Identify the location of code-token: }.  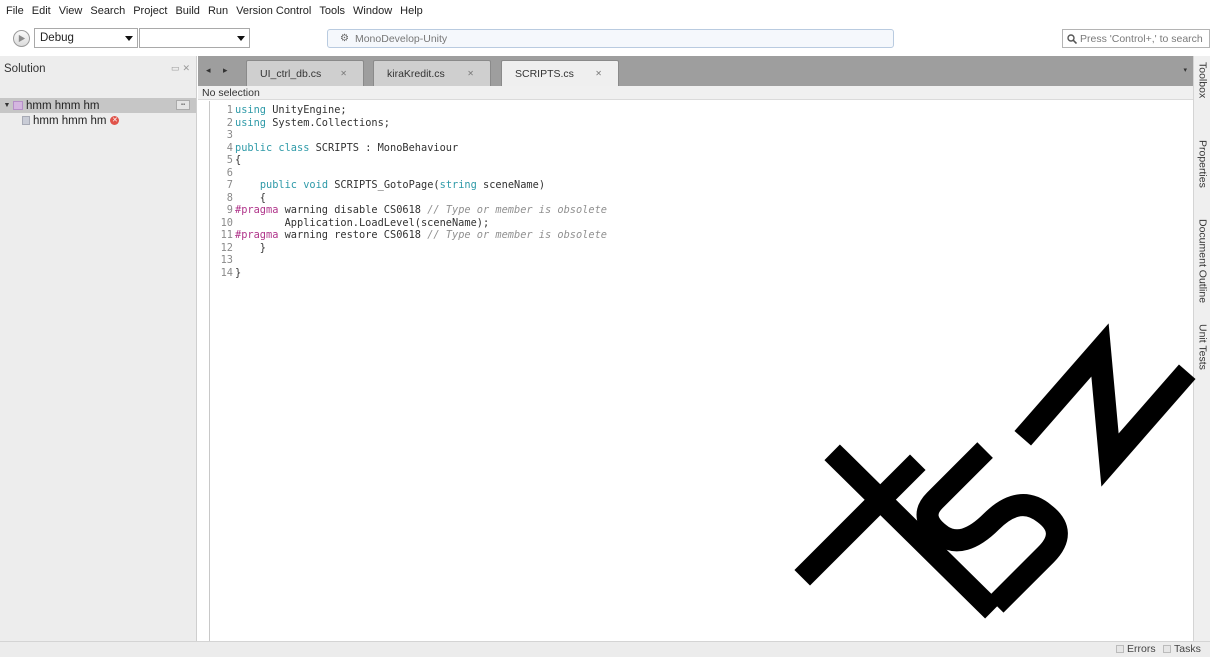
(250, 247).